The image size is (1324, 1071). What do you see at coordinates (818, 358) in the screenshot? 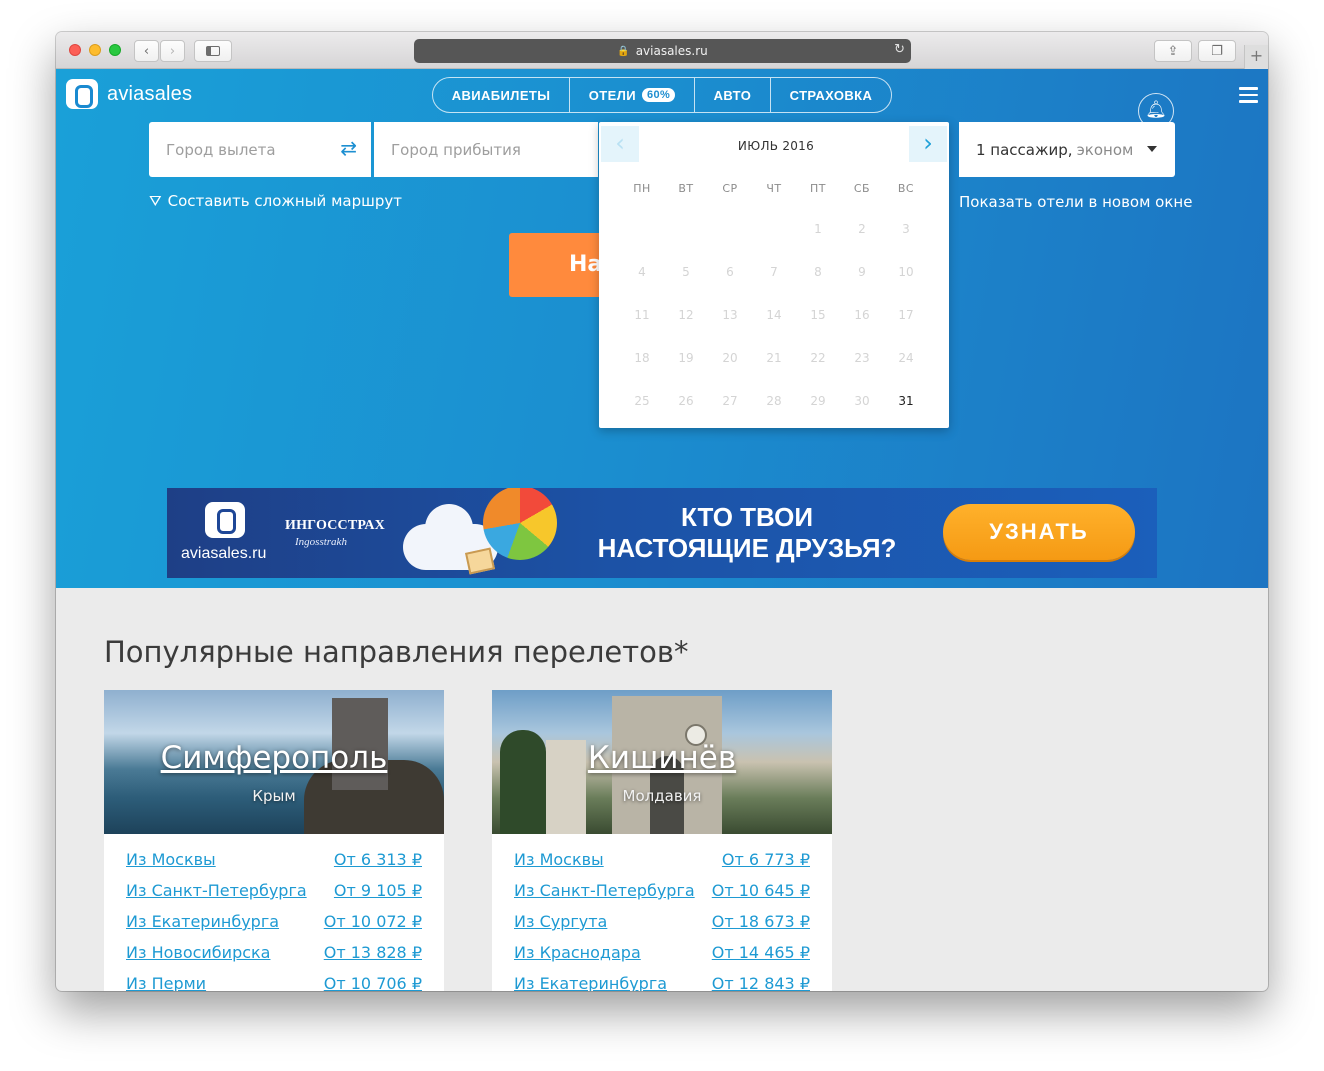
I see `calendar-day-disabled: 22` at bounding box center [818, 358].